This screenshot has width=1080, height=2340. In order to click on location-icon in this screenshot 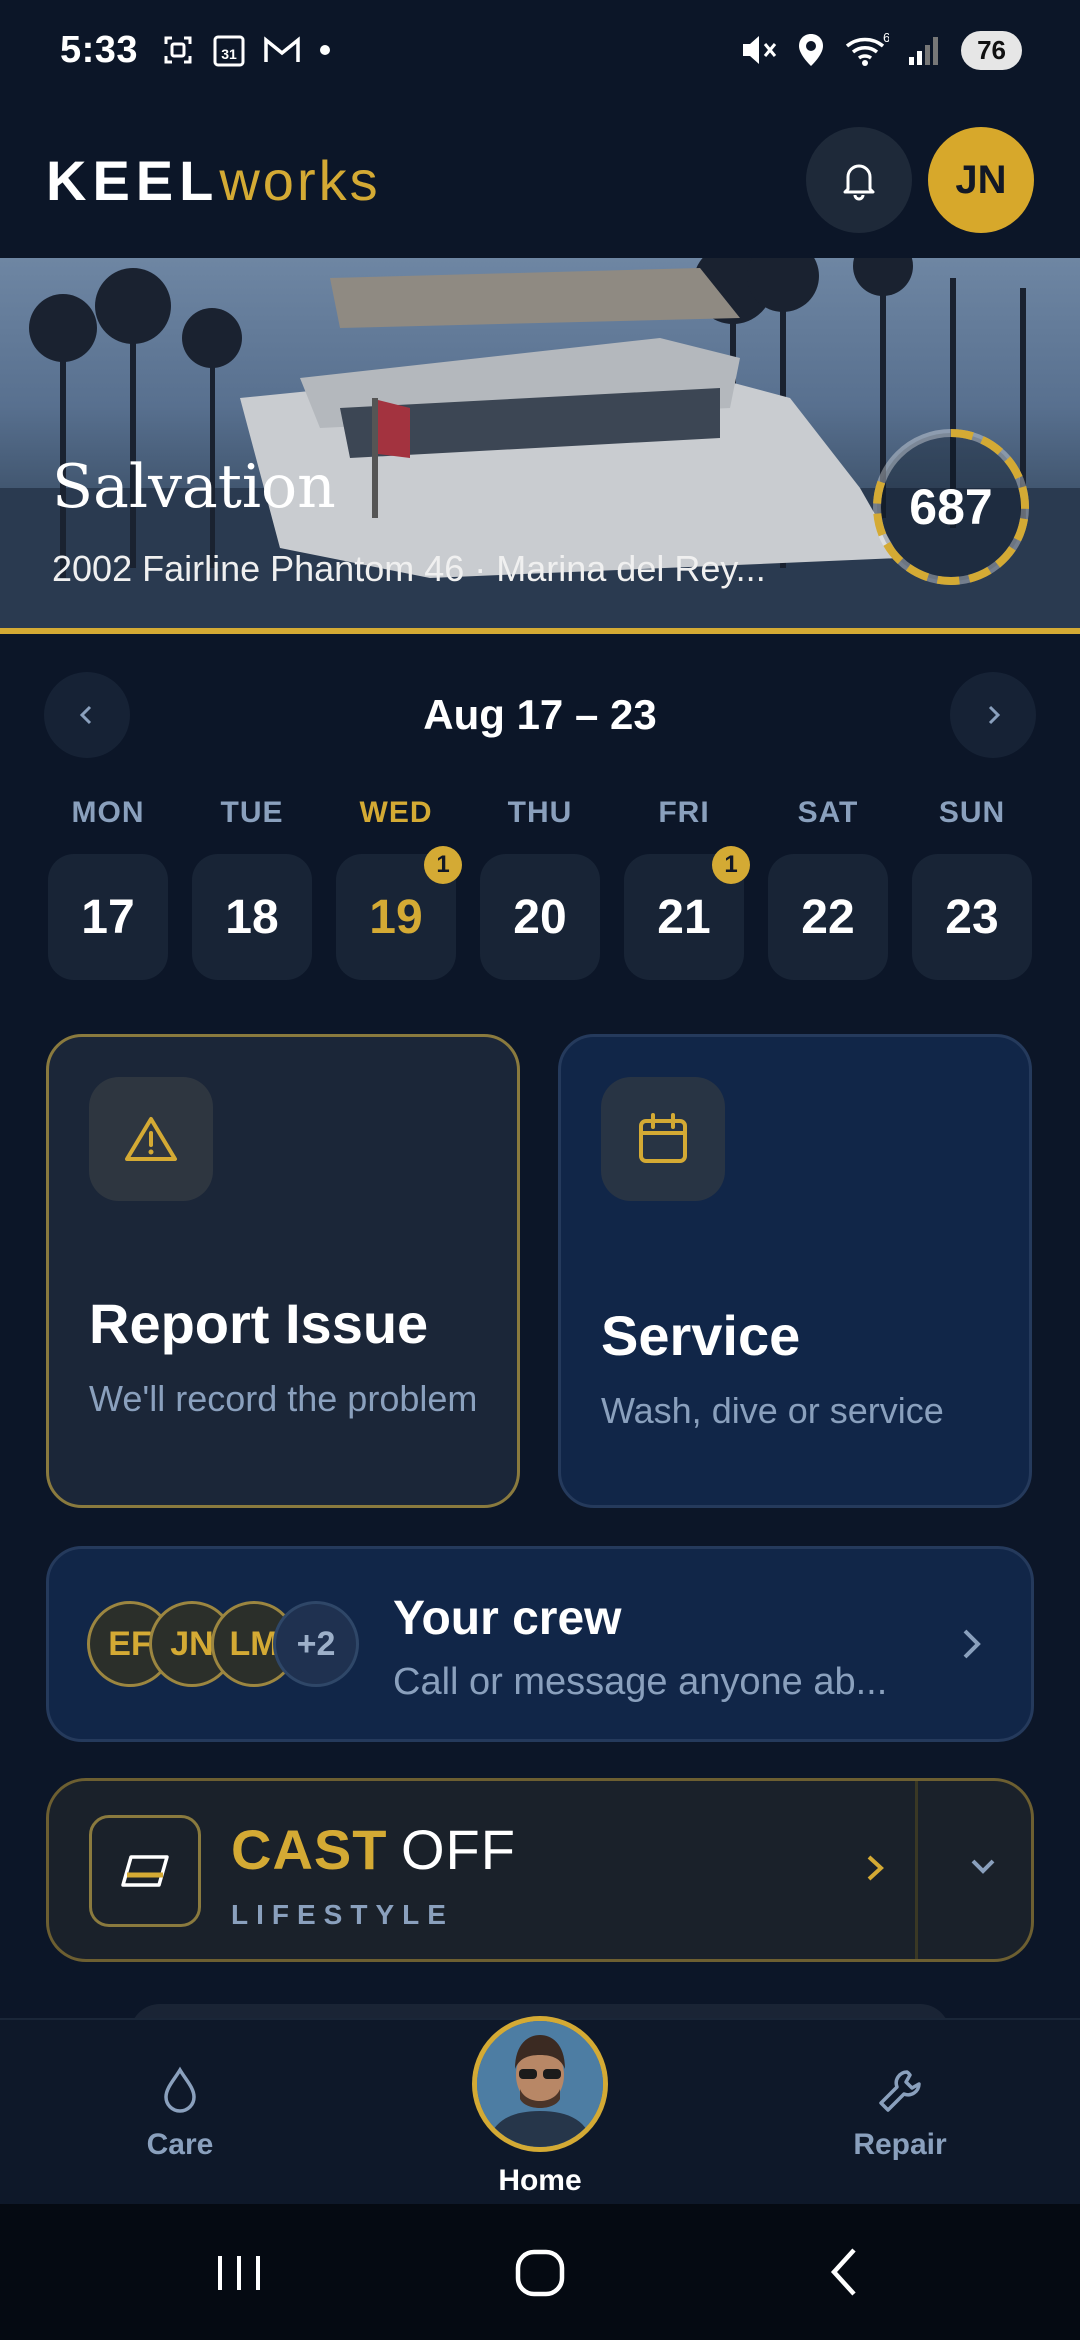, I will do `click(811, 50)`.